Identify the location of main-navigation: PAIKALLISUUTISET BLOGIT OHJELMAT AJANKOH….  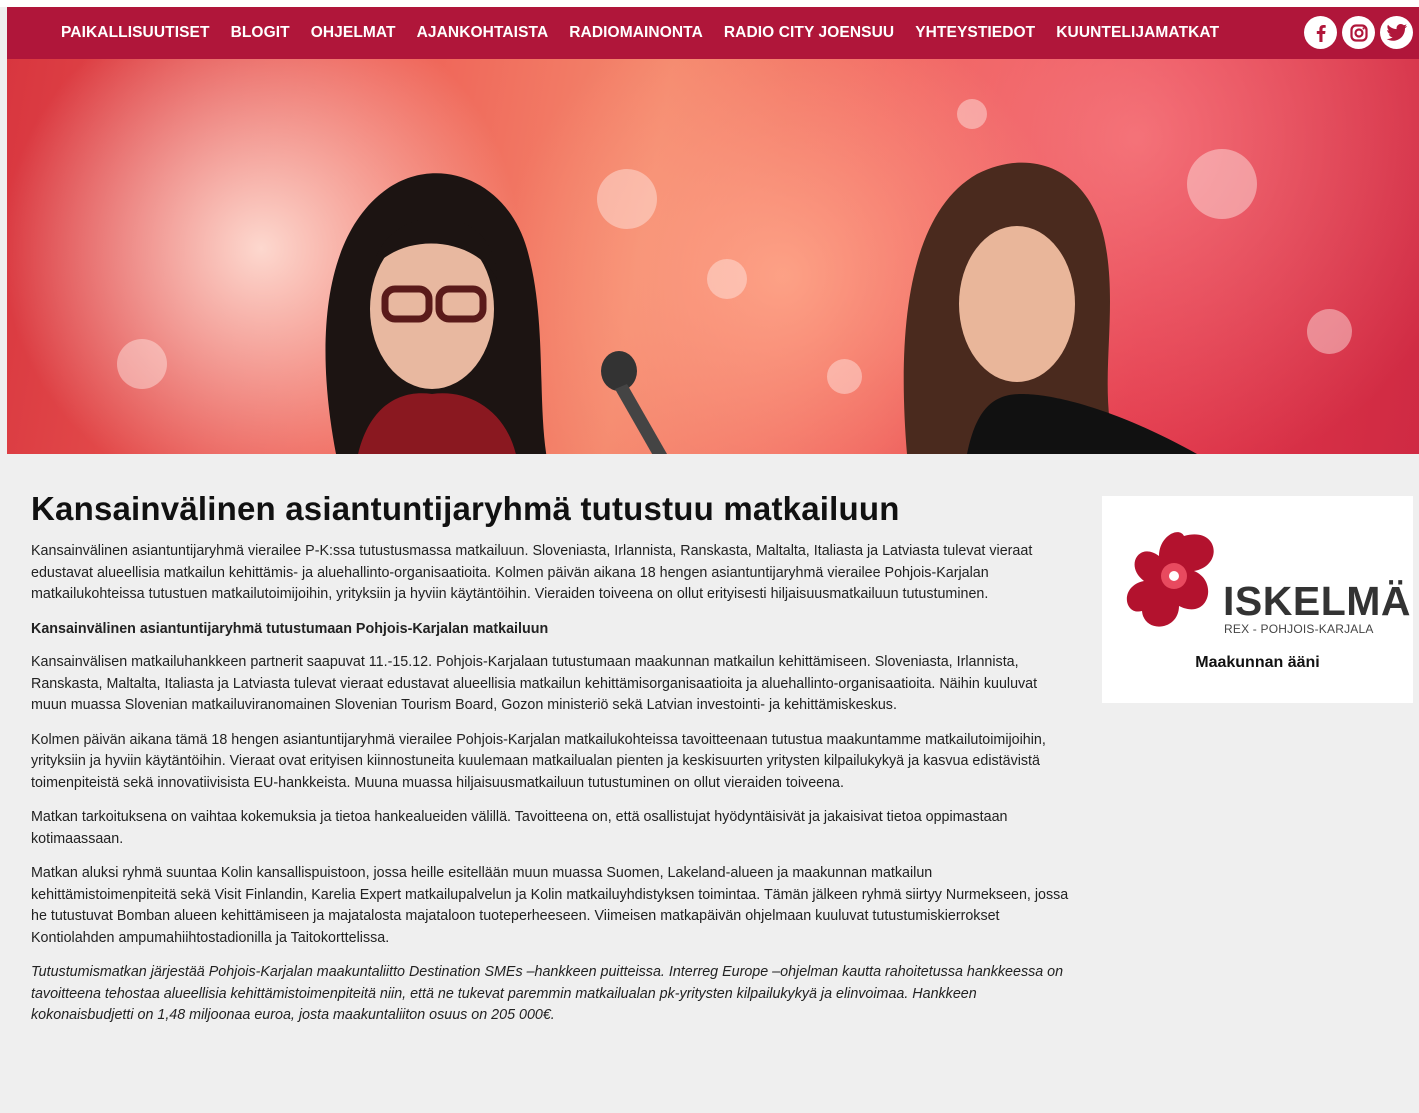
(713, 33).